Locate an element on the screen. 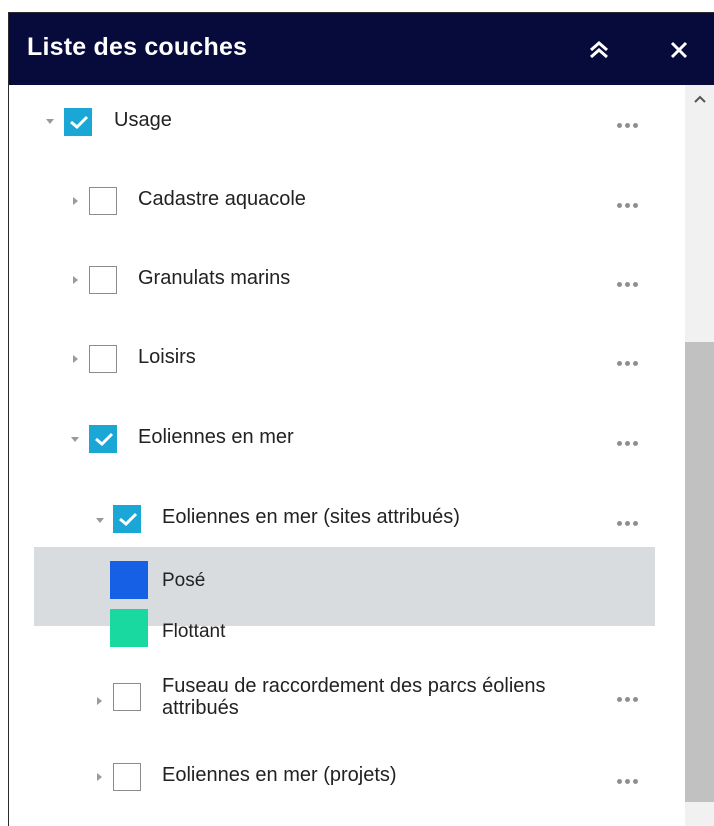  panel-header: Liste des couches is located at coordinates (361, 49).